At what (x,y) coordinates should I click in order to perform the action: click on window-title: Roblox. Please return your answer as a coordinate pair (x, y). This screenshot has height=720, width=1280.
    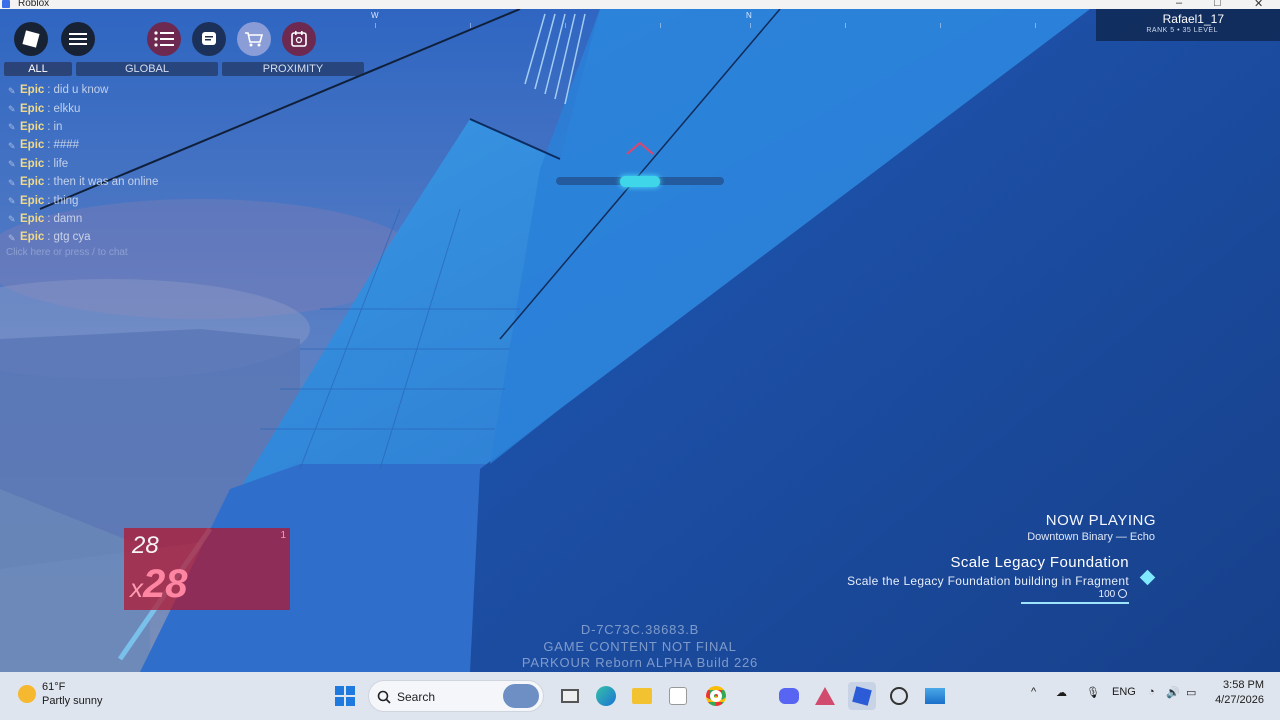
    Looking at the image, I should click on (34, 4).